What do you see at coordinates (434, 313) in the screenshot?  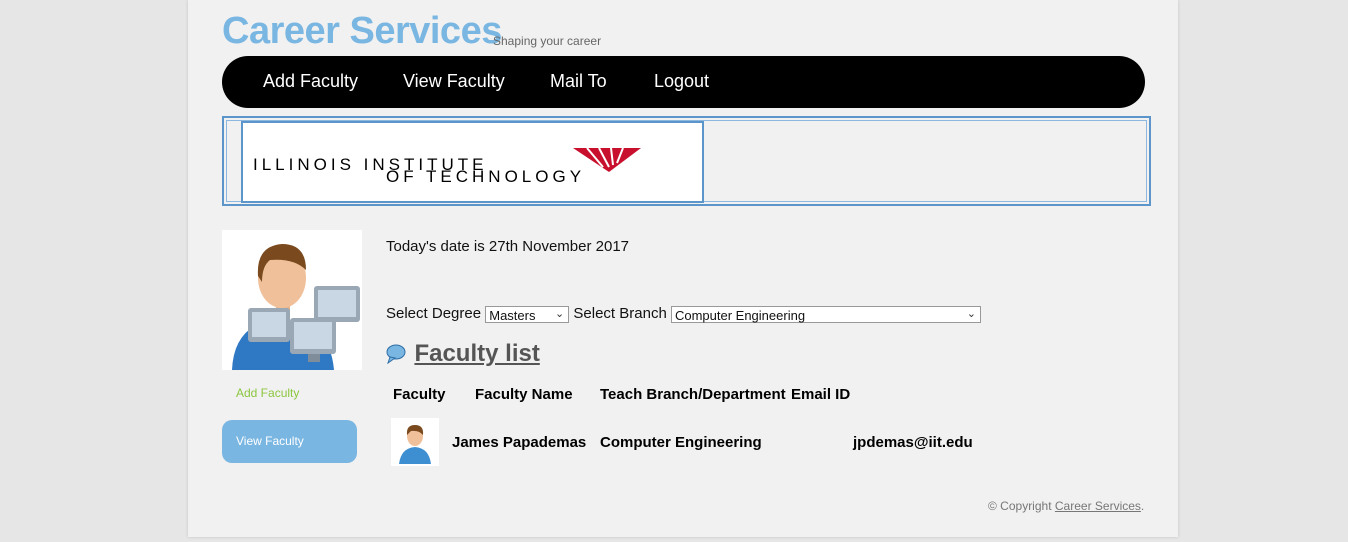 I see `degree-label: Select Degree` at bounding box center [434, 313].